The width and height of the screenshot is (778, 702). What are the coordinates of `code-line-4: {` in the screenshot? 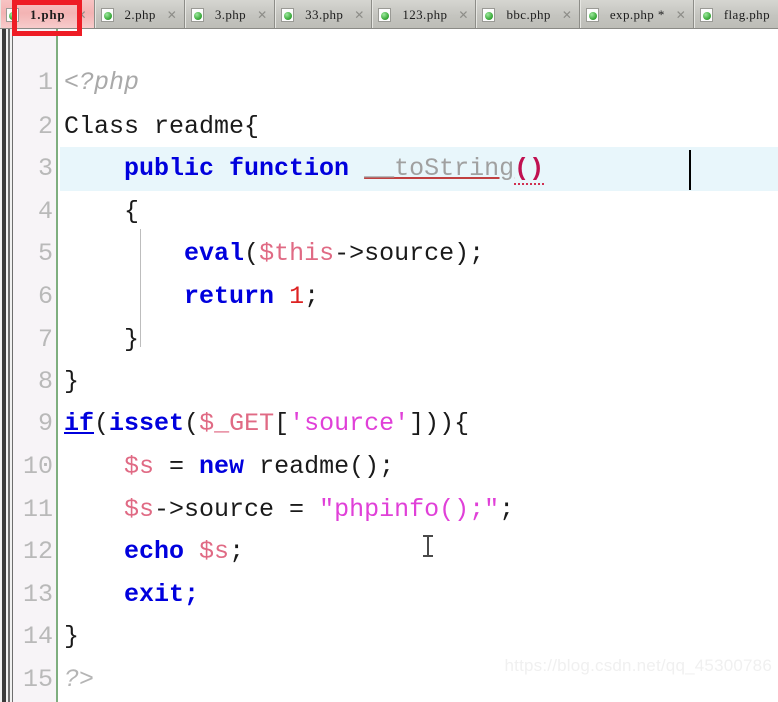 It's located at (99, 212).